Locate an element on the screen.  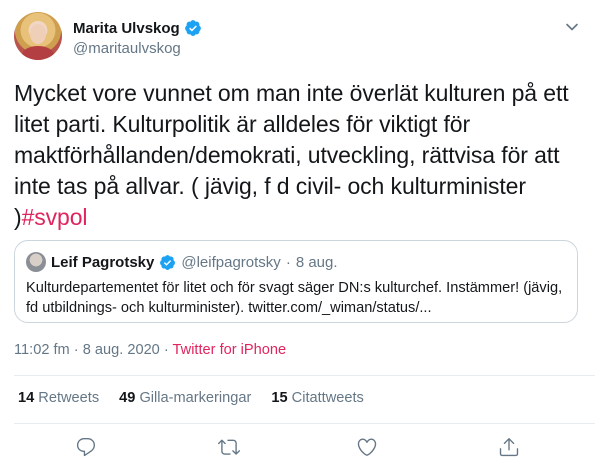
share-icon is located at coordinates (509, 447).